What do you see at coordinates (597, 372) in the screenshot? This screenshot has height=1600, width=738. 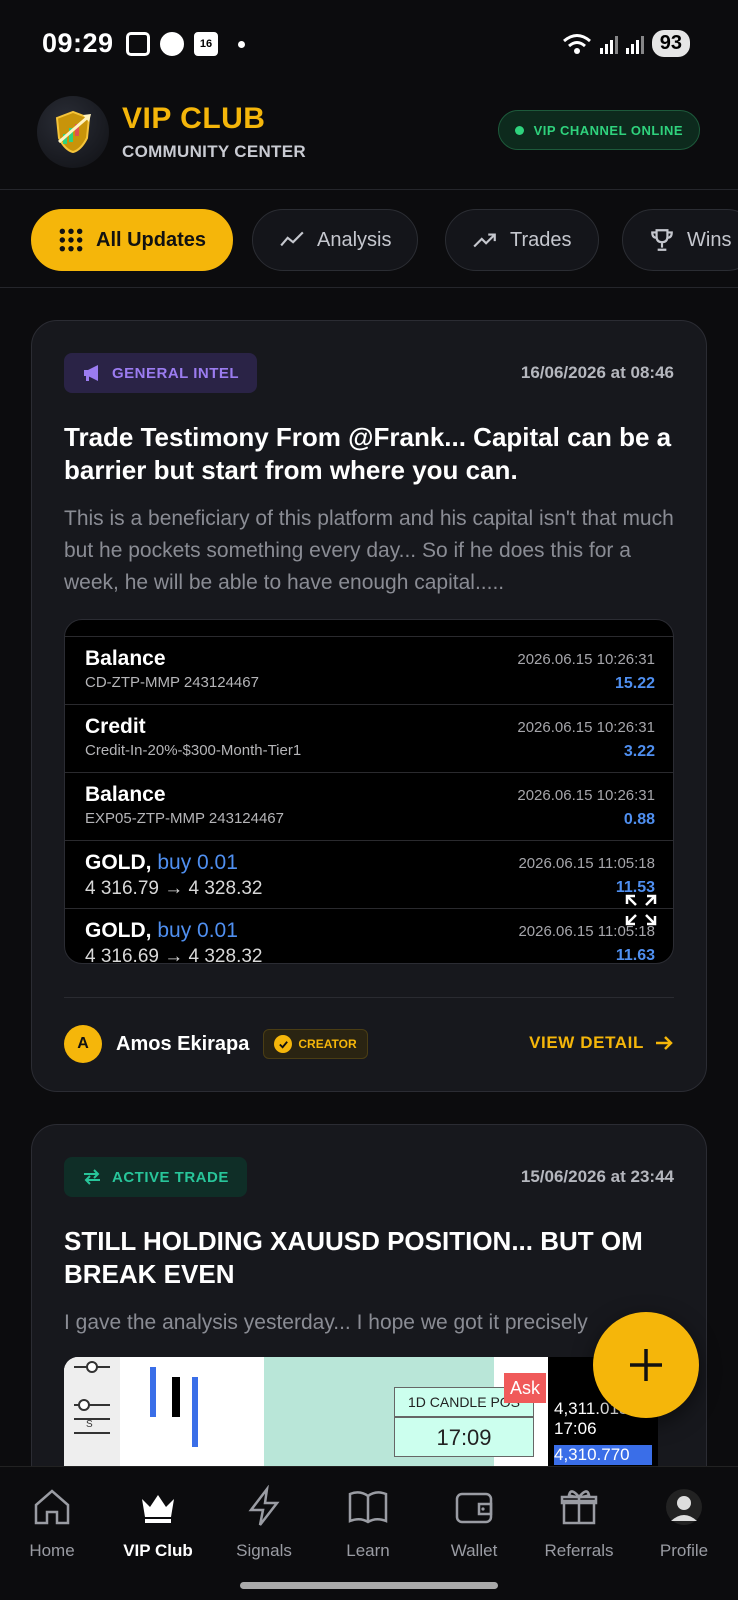 I see `post-date: 16/06/2026 at 08:46` at bounding box center [597, 372].